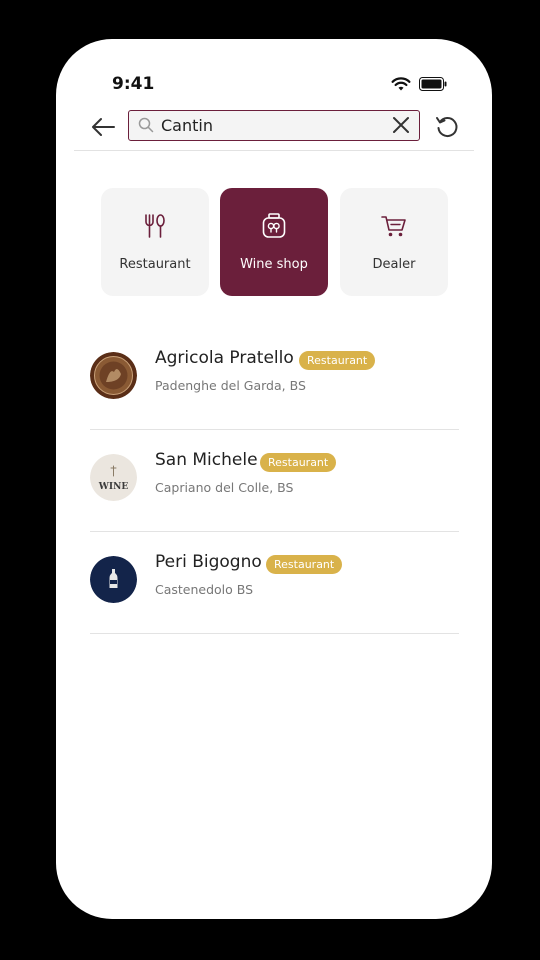 This screenshot has height=960, width=540. What do you see at coordinates (433, 84) in the screenshot?
I see `battery-icon` at bounding box center [433, 84].